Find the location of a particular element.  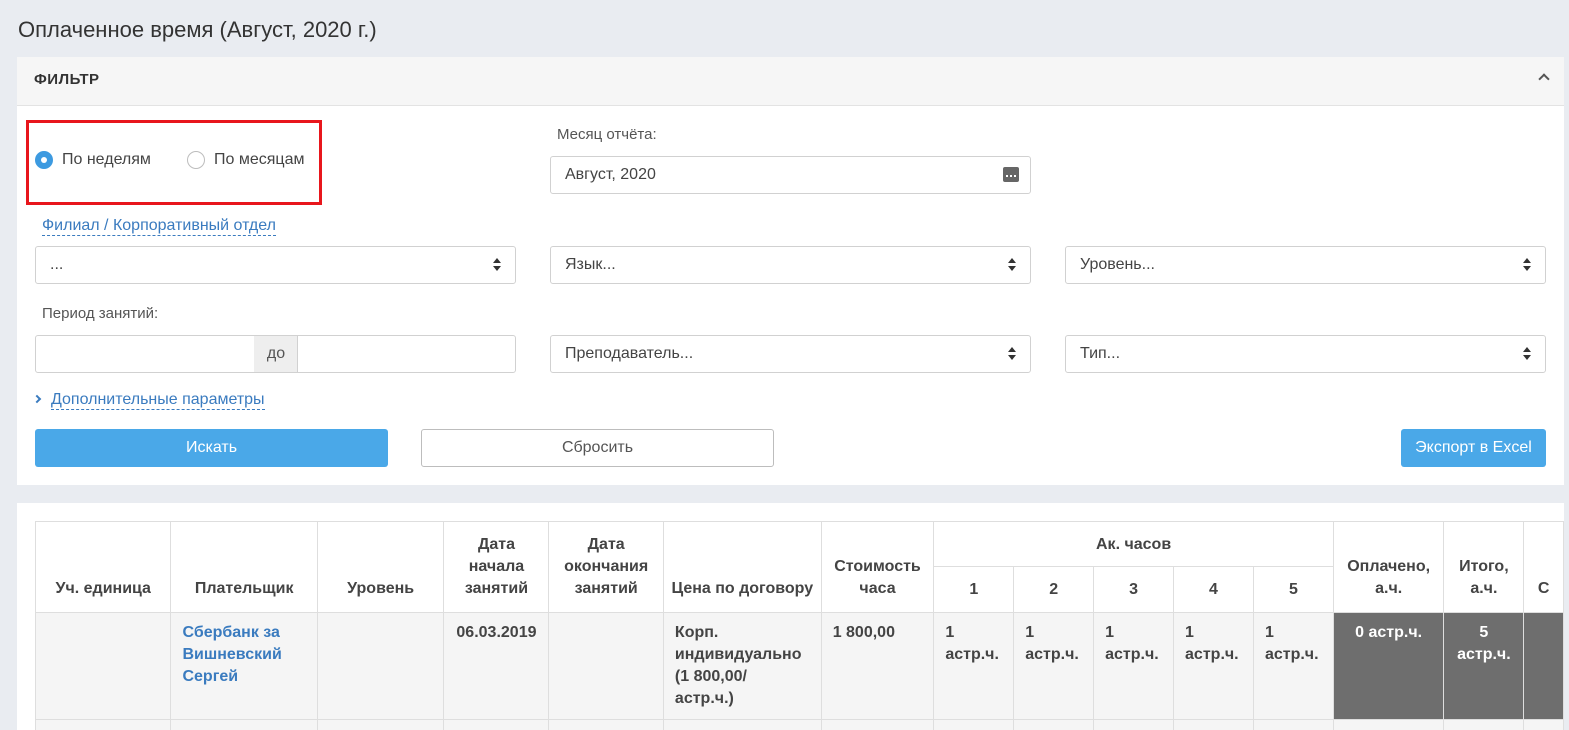

period-from-input is located at coordinates (145, 354).